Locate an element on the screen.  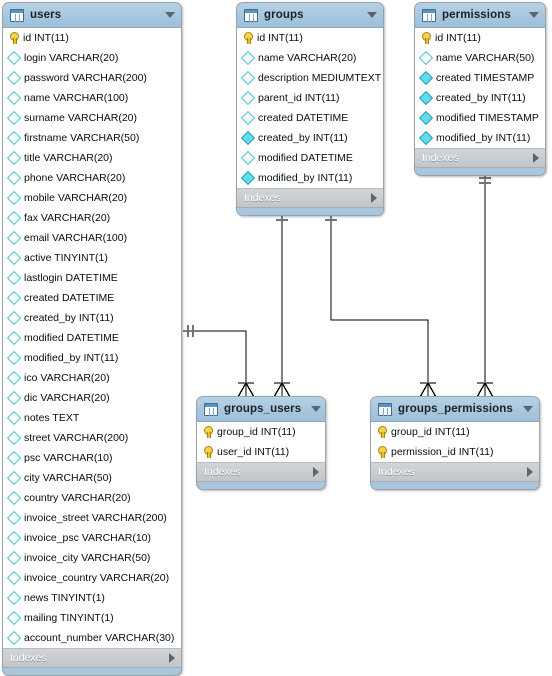
column-row: invoice_country VARCHAR(20) is located at coordinates (92, 578).